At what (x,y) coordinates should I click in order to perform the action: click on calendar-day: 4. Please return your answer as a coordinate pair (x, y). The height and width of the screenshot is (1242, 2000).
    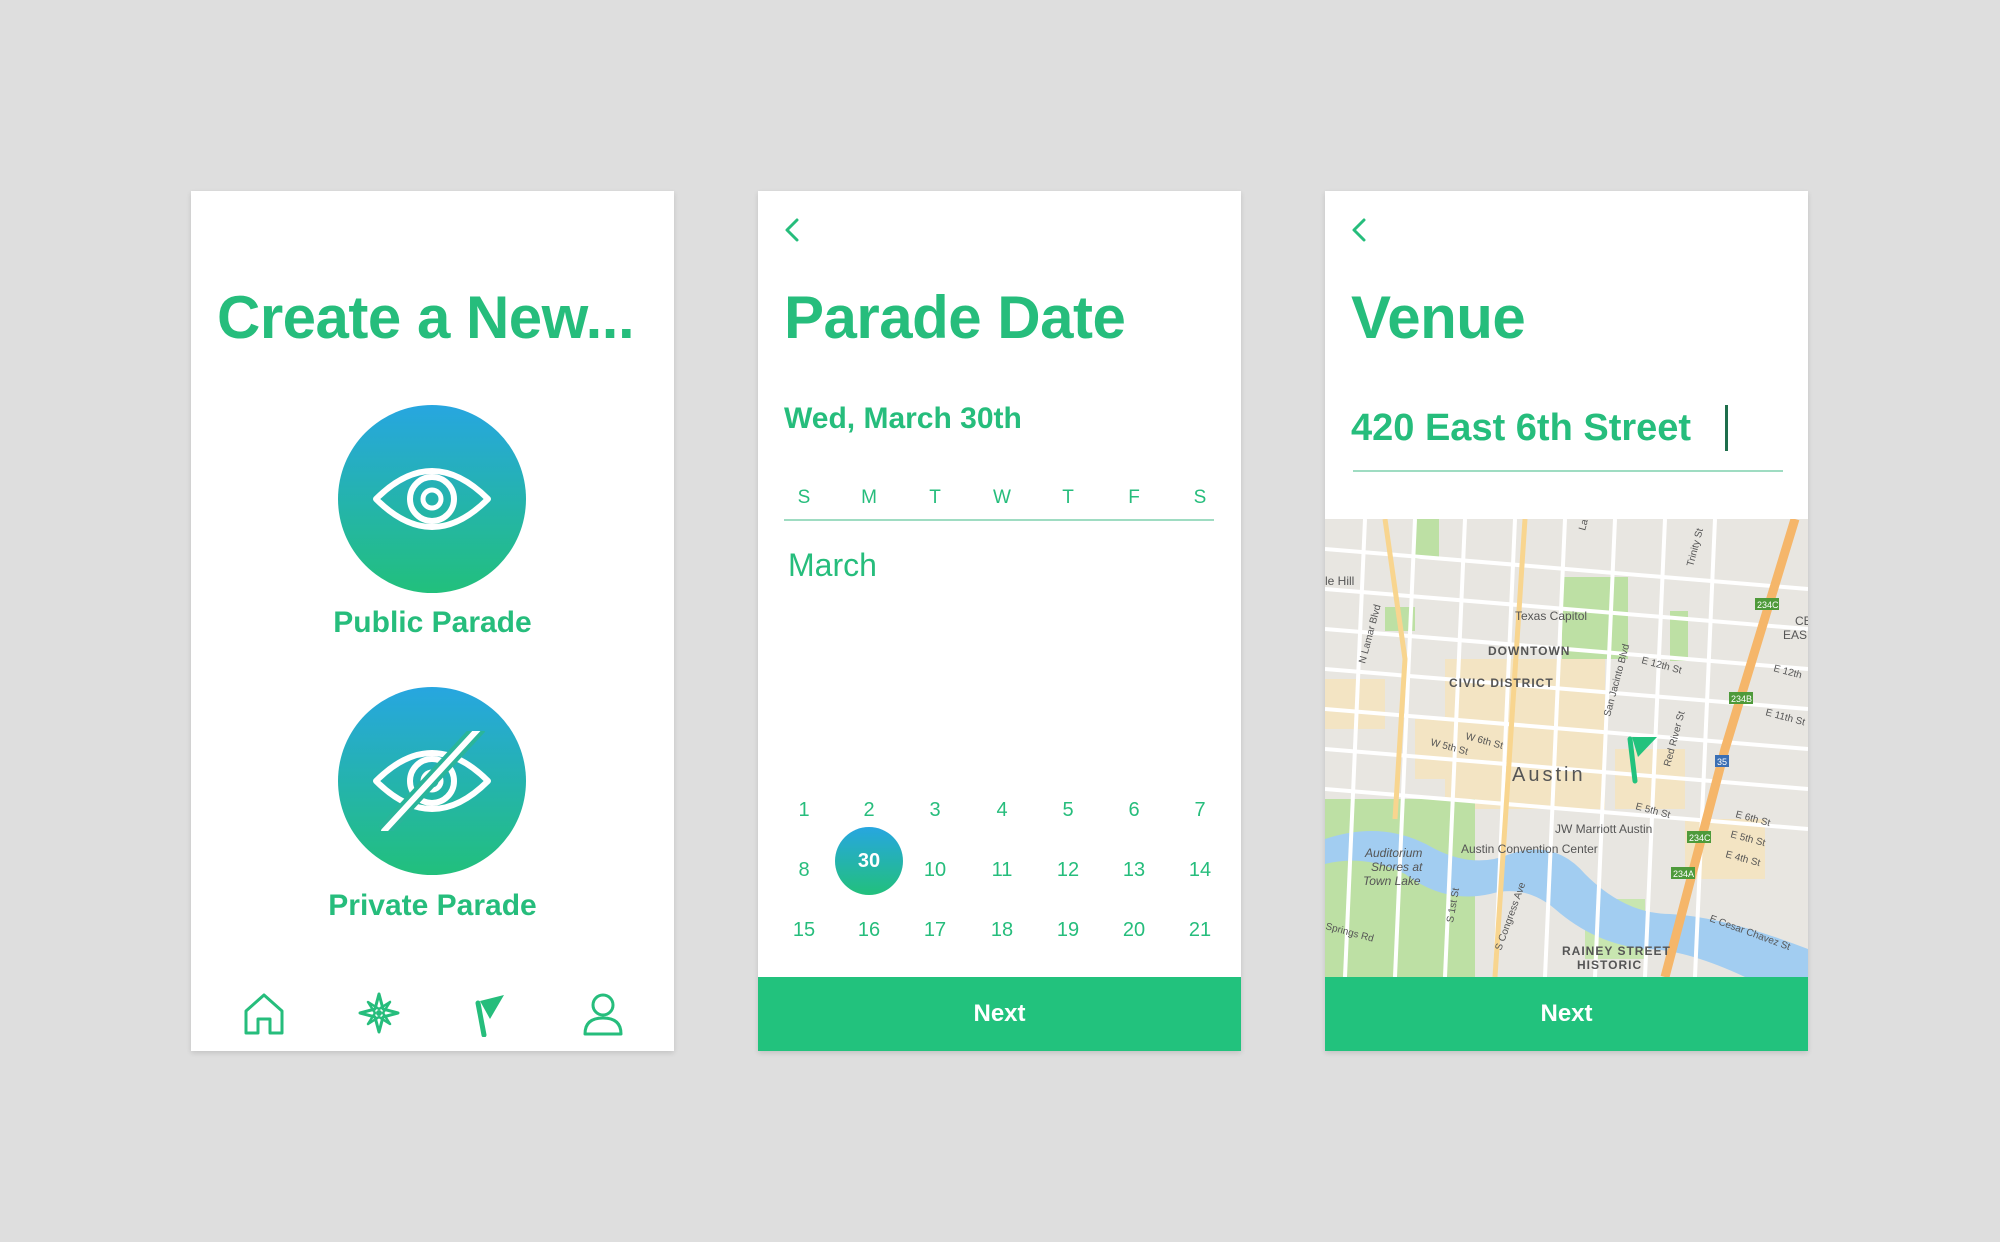
    Looking at the image, I should click on (1002, 810).